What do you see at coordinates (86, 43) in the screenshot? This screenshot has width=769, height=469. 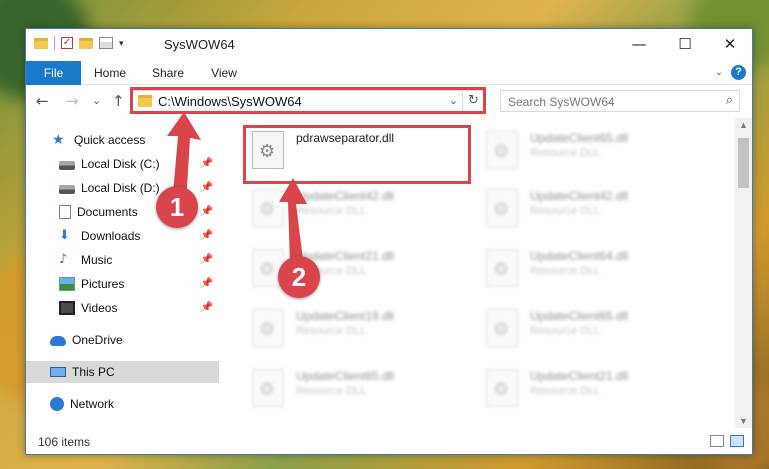 I see `new-folder-icon` at bounding box center [86, 43].